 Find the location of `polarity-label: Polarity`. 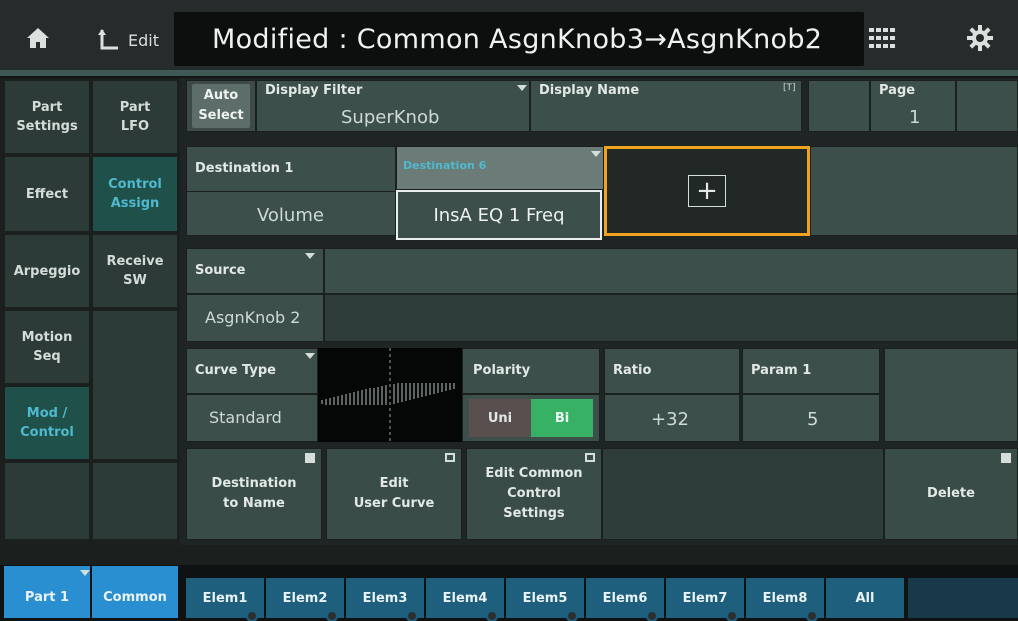

polarity-label: Polarity is located at coordinates (502, 370).